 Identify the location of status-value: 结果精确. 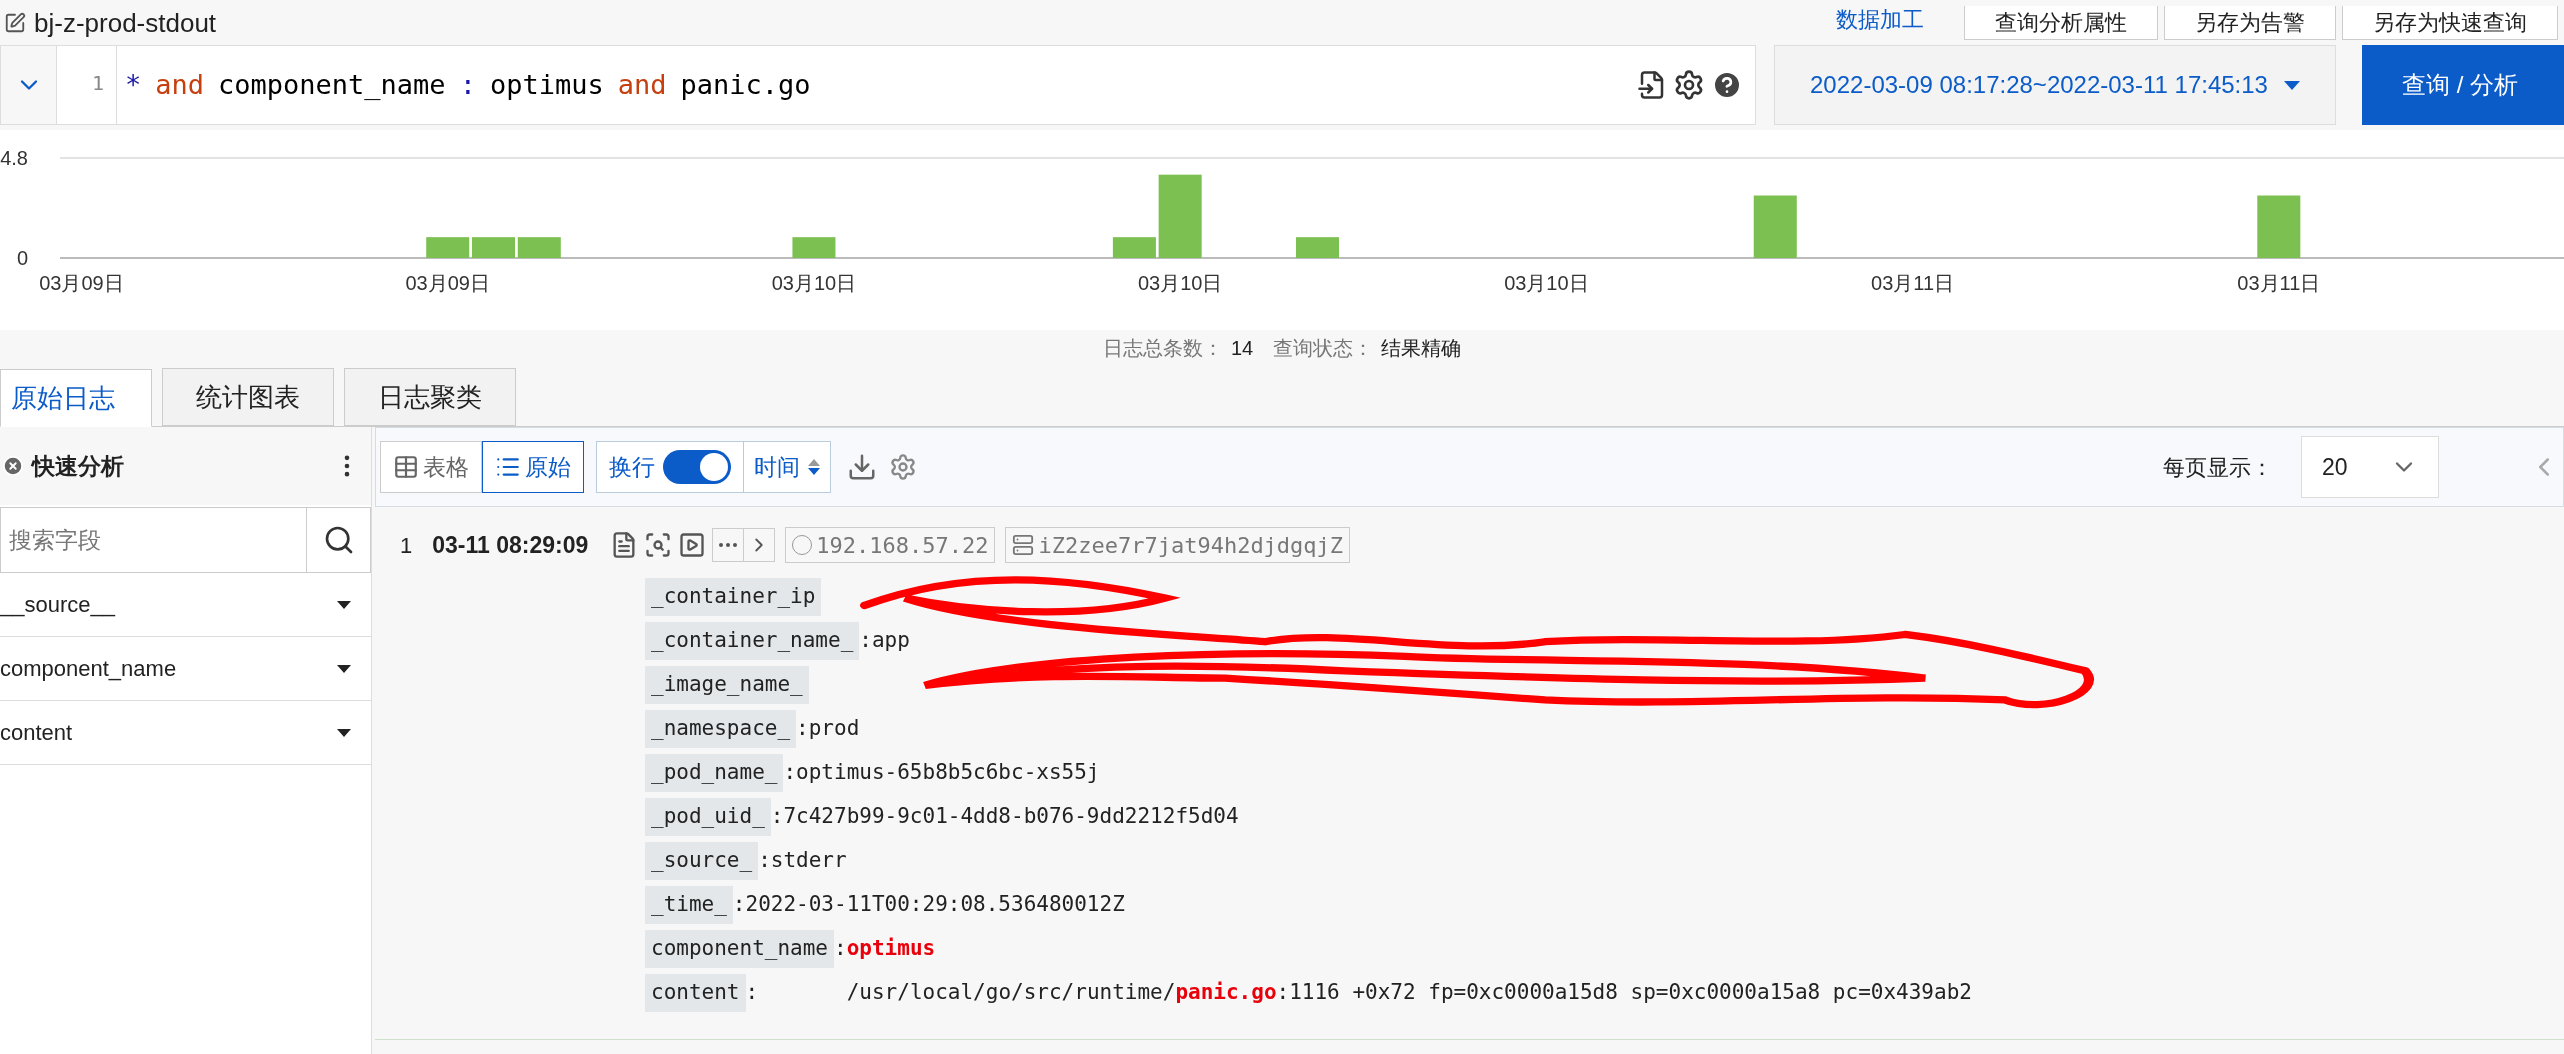
(1421, 348).